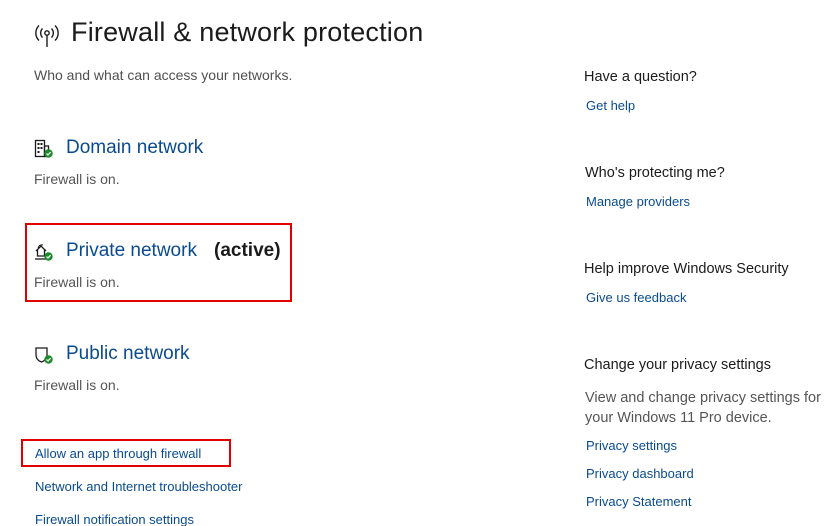 The width and height of the screenshot is (830, 526). I want to click on give-feedback-link: Give us feedback, so click(636, 297).